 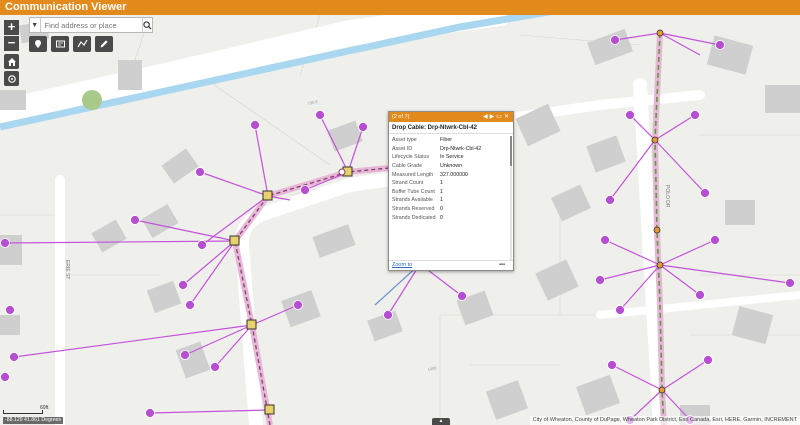 I want to click on dock-icon: ▭, so click(x=500, y=117).